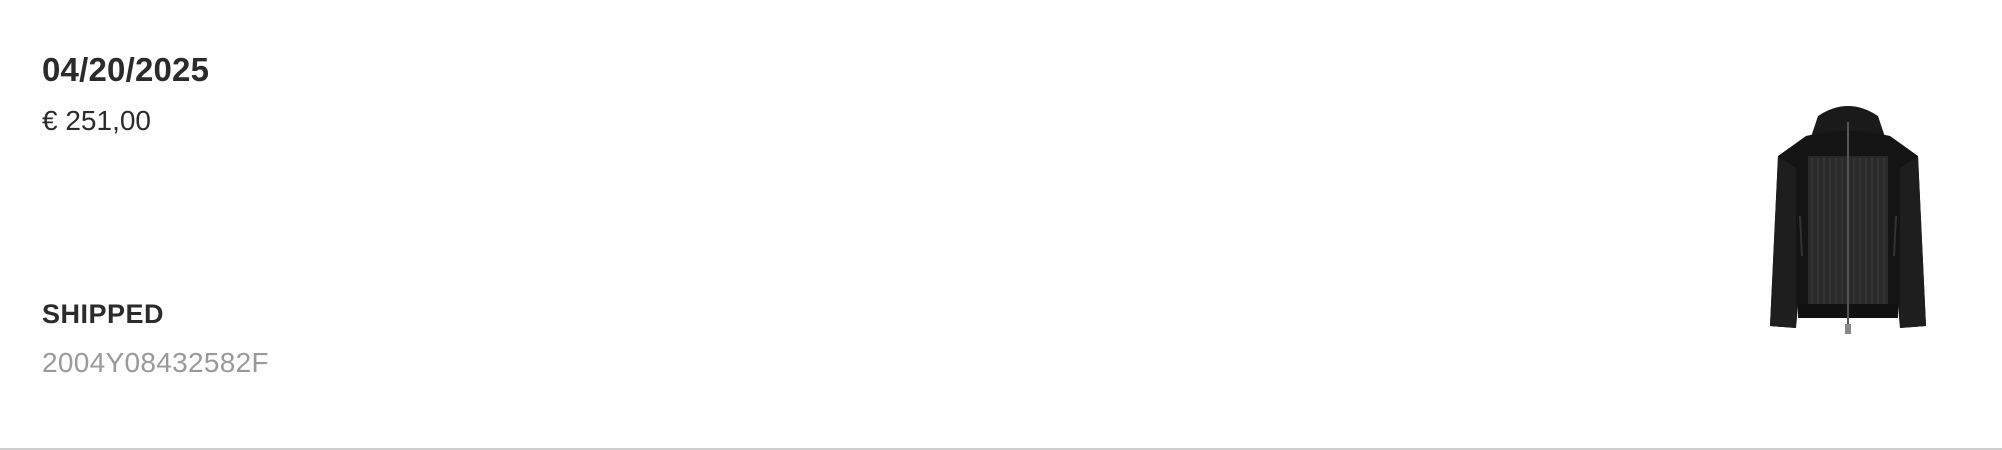 This screenshot has height=450, width=2002. What do you see at coordinates (155, 362) in the screenshot?
I see `order-number: 2004Y08432582F` at bounding box center [155, 362].